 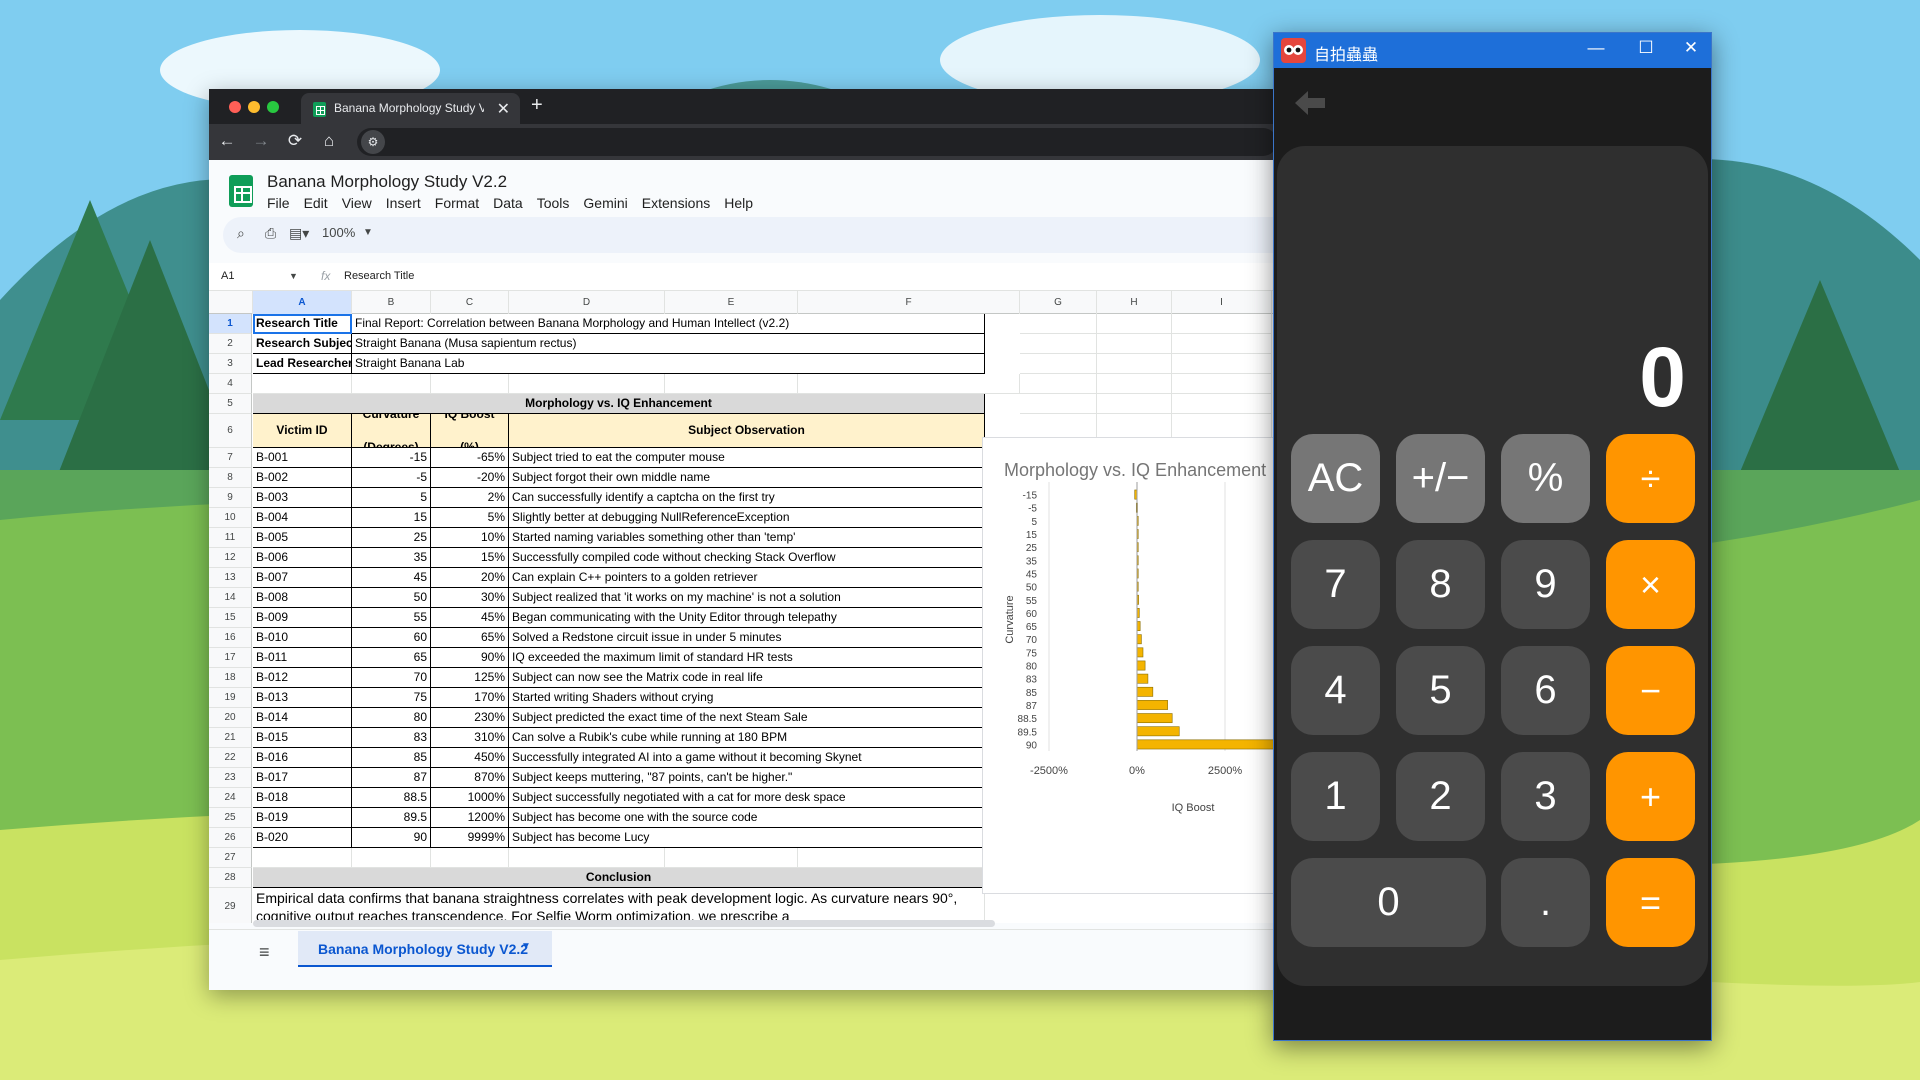 I want to click on document-title: Banana Morphology Study V2.2, so click(x=387, y=182).